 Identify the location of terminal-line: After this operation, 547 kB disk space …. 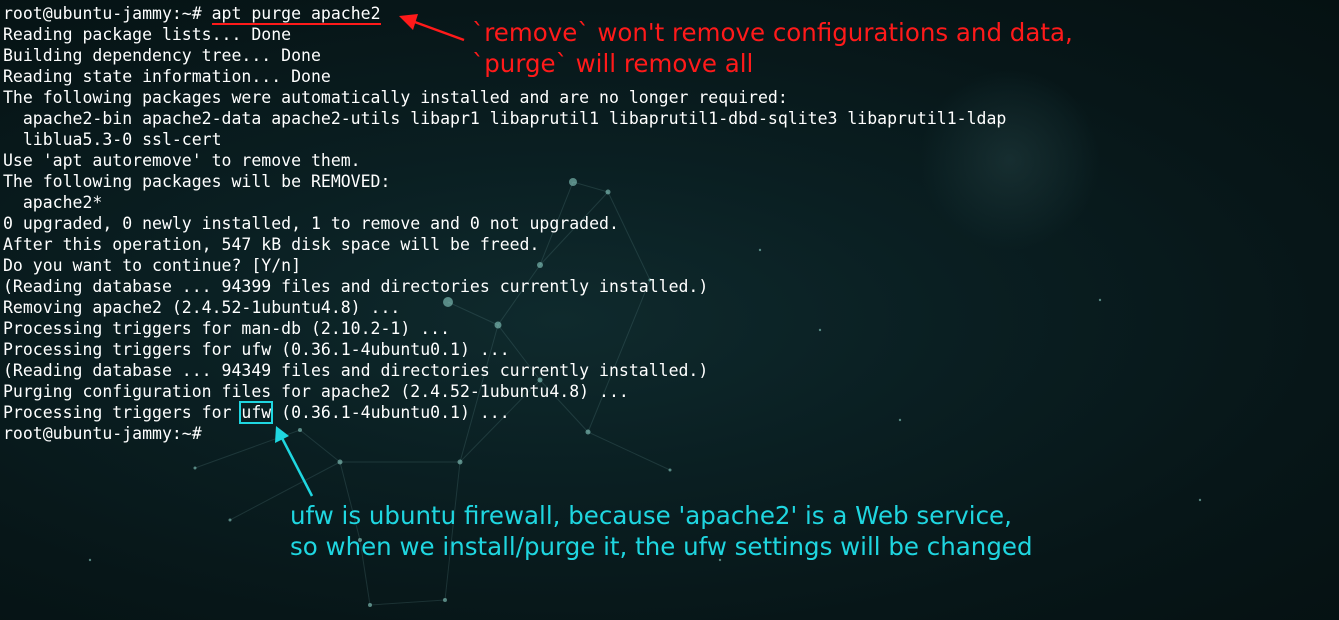
(271, 244).